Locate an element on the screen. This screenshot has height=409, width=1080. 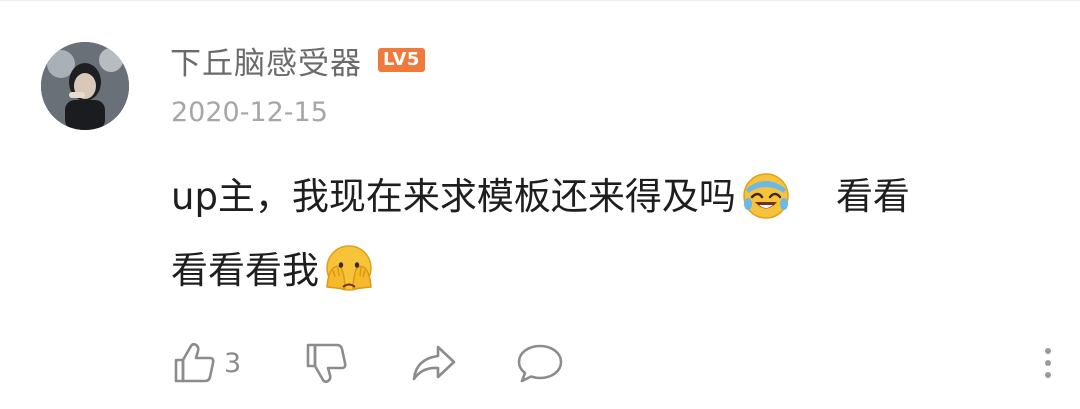
comment-text-part1: up主，我现在来求模板还来得及吗 is located at coordinates (453, 196).